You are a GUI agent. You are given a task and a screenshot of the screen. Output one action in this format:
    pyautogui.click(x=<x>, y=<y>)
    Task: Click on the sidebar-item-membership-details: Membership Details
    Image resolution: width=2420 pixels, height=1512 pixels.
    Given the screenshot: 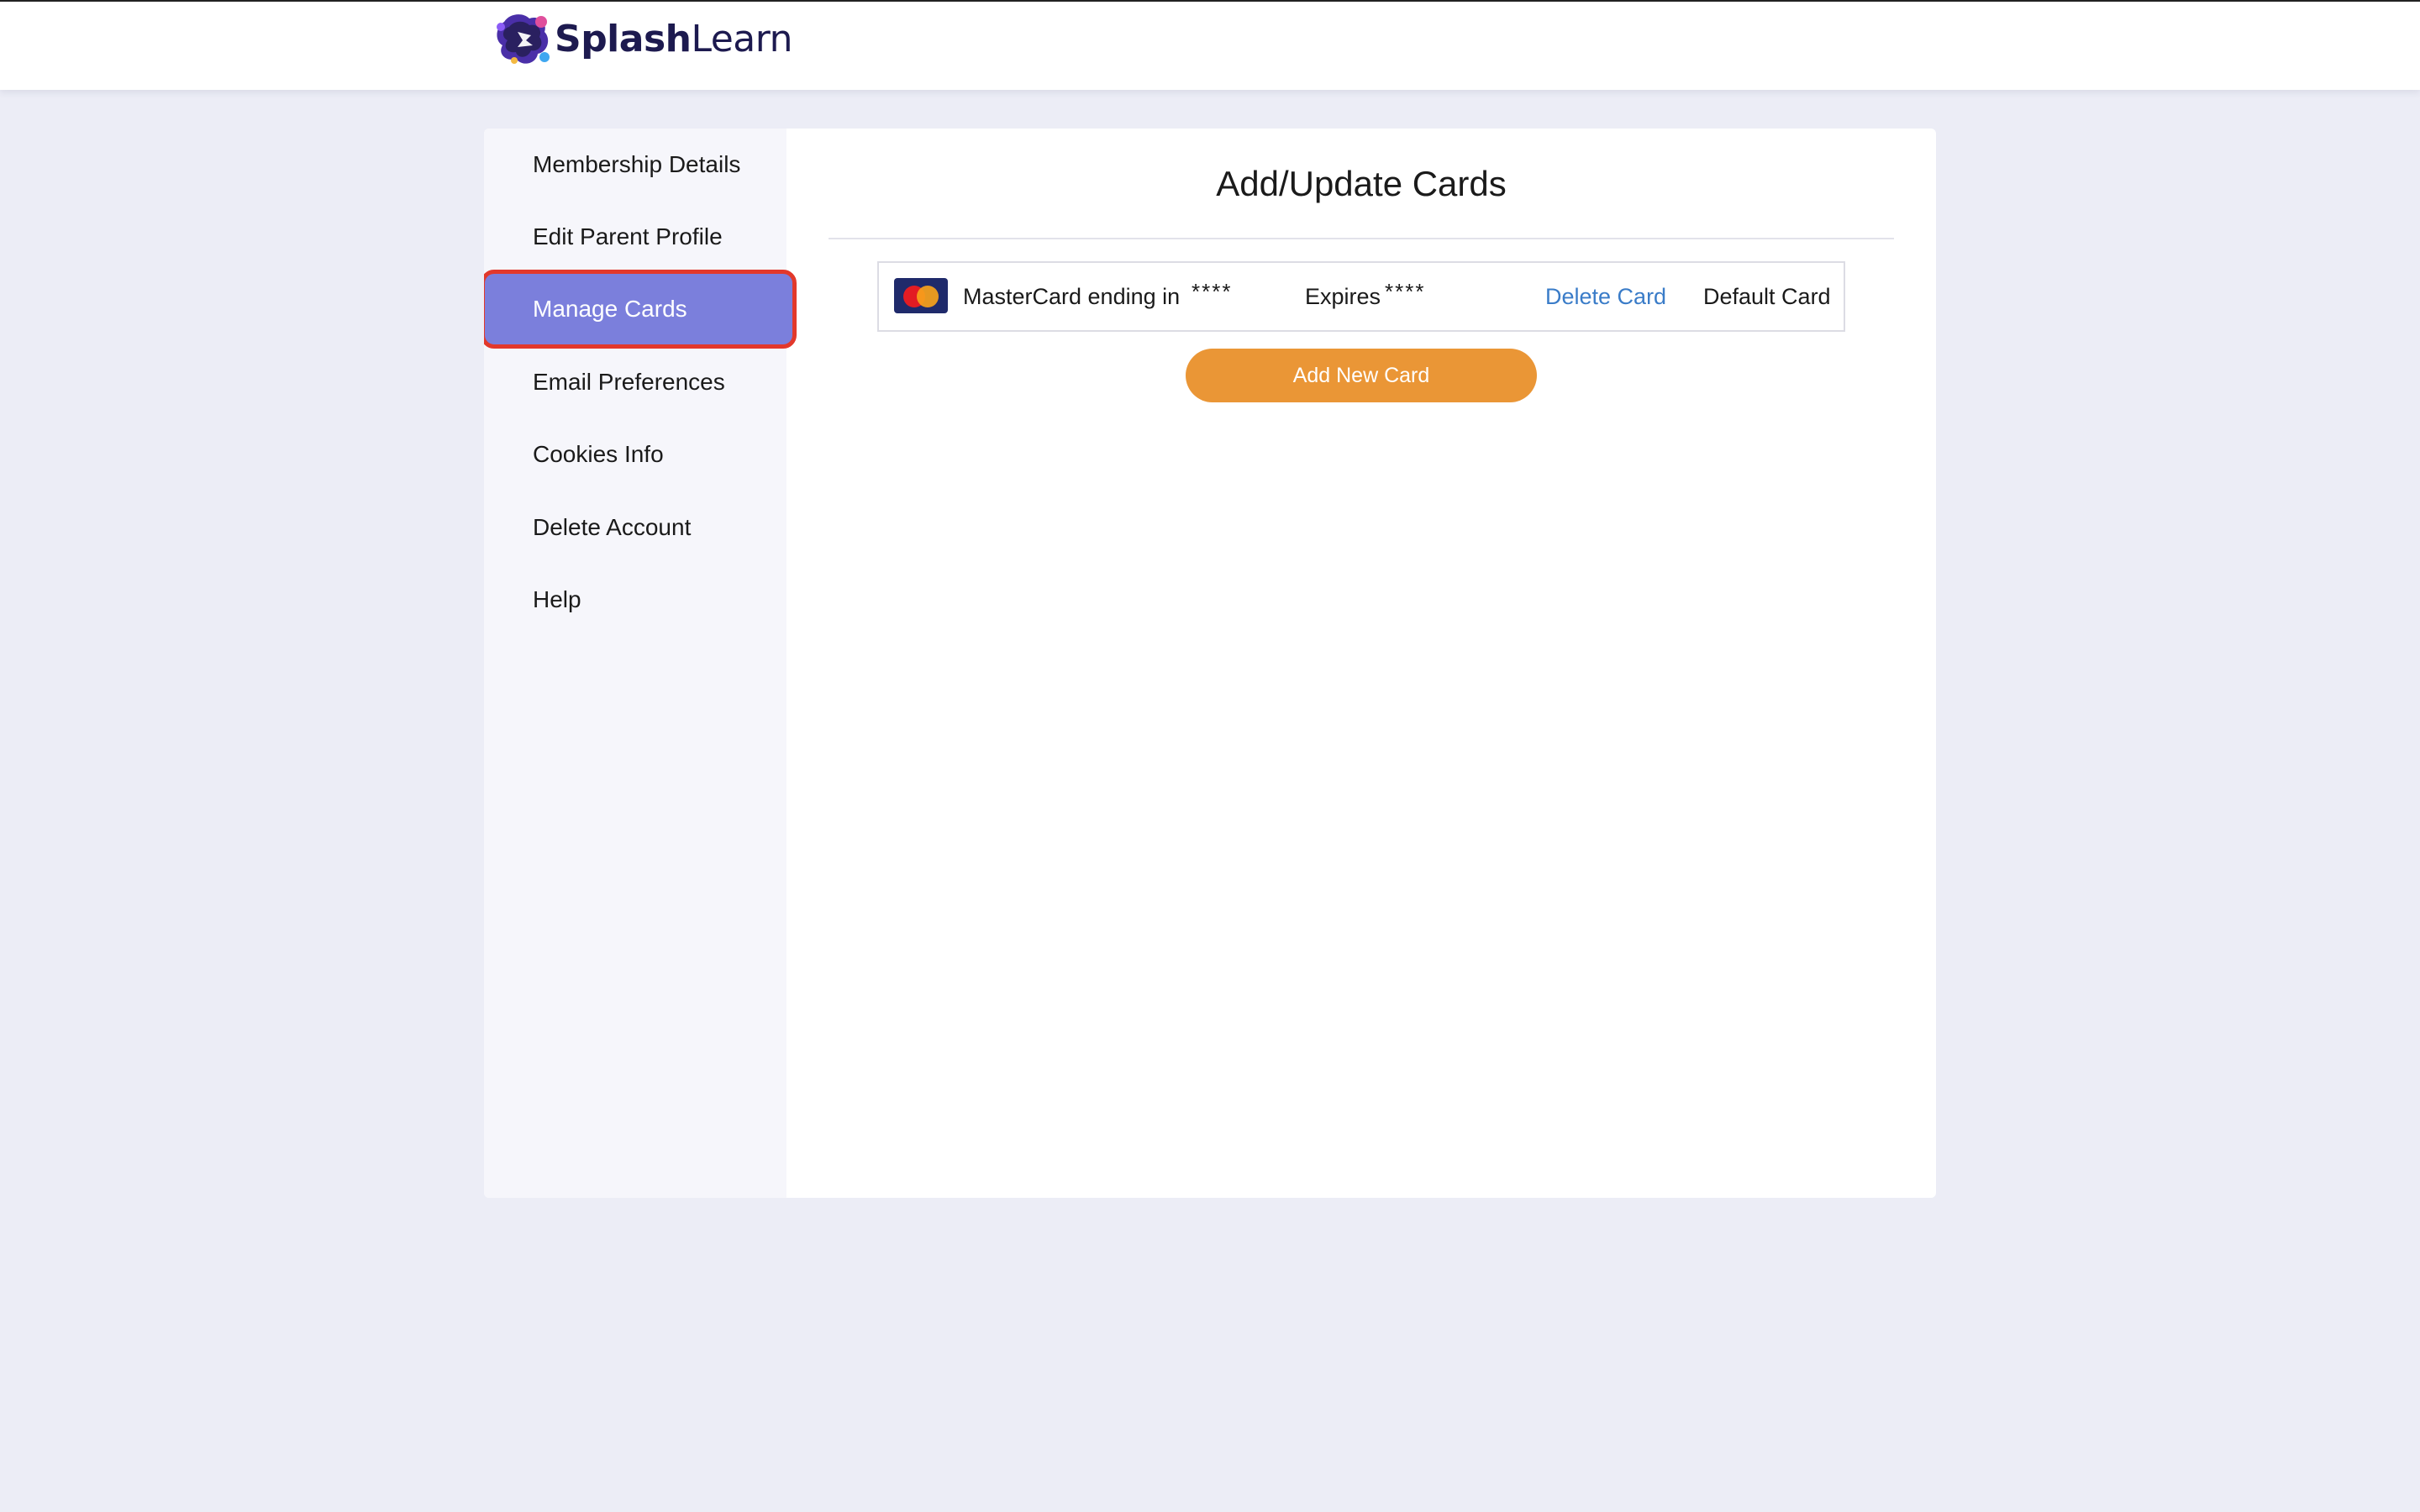 What is the action you would take?
    pyautogui.click(x=635, y=165)
    